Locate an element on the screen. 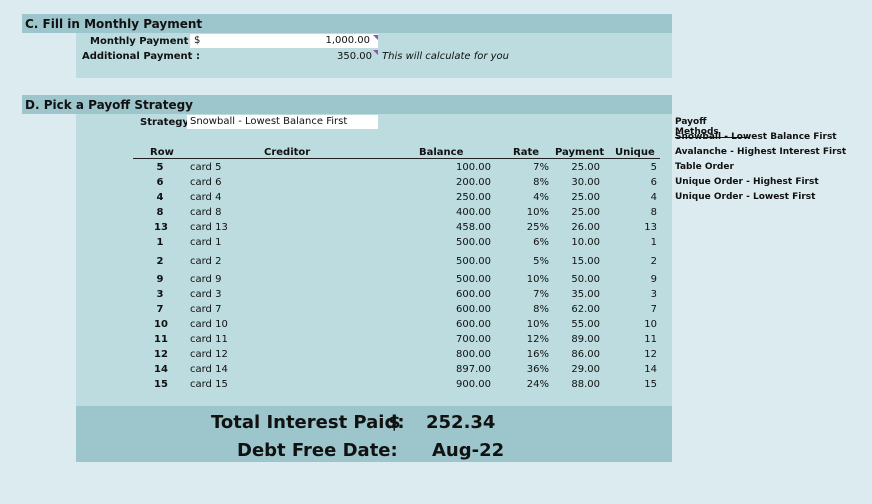 Image resolution: width=872 pixels, height=504 pixels. cell-rate: 16% is located at coordinates (537, 354).